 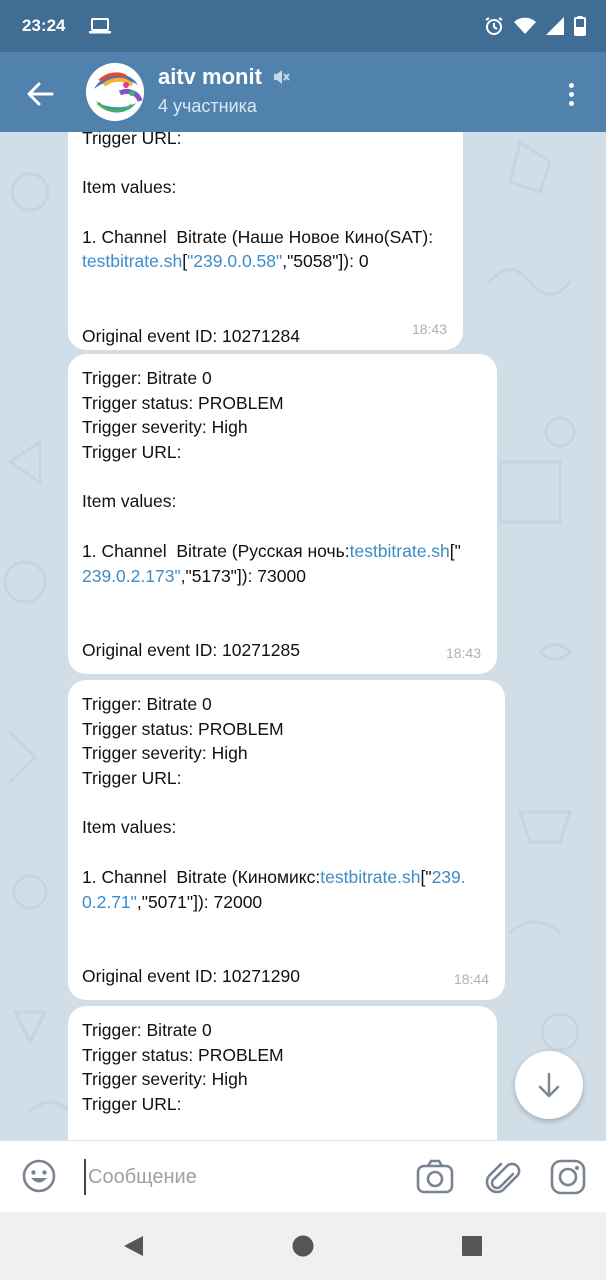 I want to click on camera-icon, so click(x=435, y=1177).